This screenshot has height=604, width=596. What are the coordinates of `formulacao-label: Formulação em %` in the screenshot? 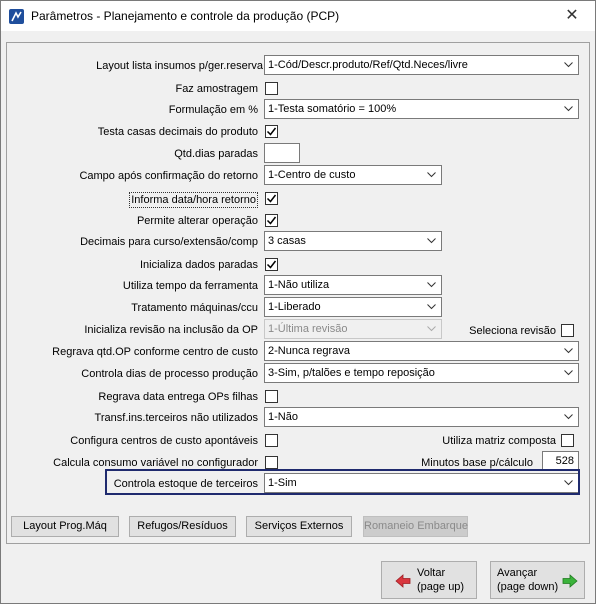 It's located at (213, 110).